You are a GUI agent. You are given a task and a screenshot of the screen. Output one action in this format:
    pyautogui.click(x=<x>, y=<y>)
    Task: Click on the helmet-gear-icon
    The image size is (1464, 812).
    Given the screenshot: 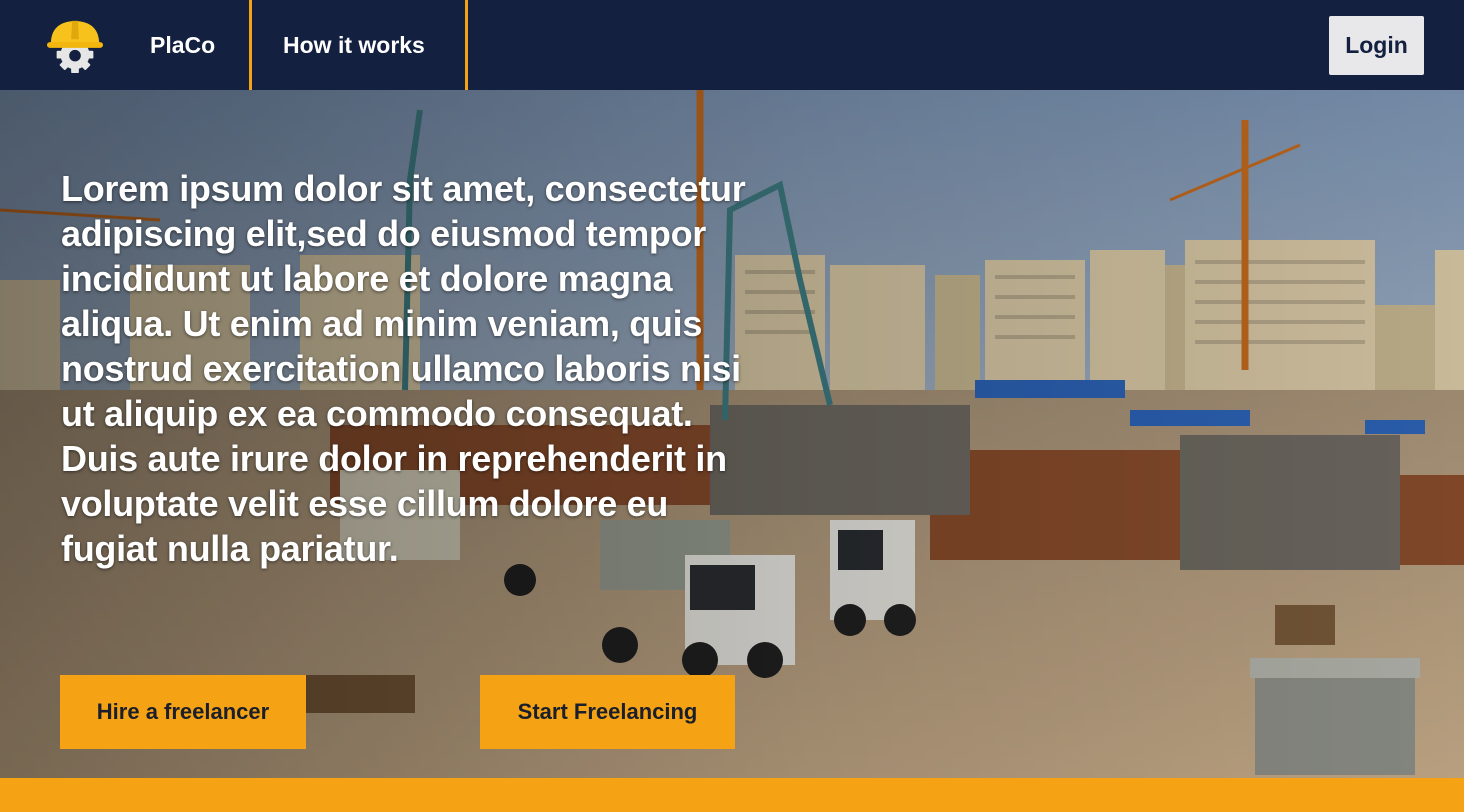 What is the action you would take?
    pyautogui.click(x=75, y=45)
    